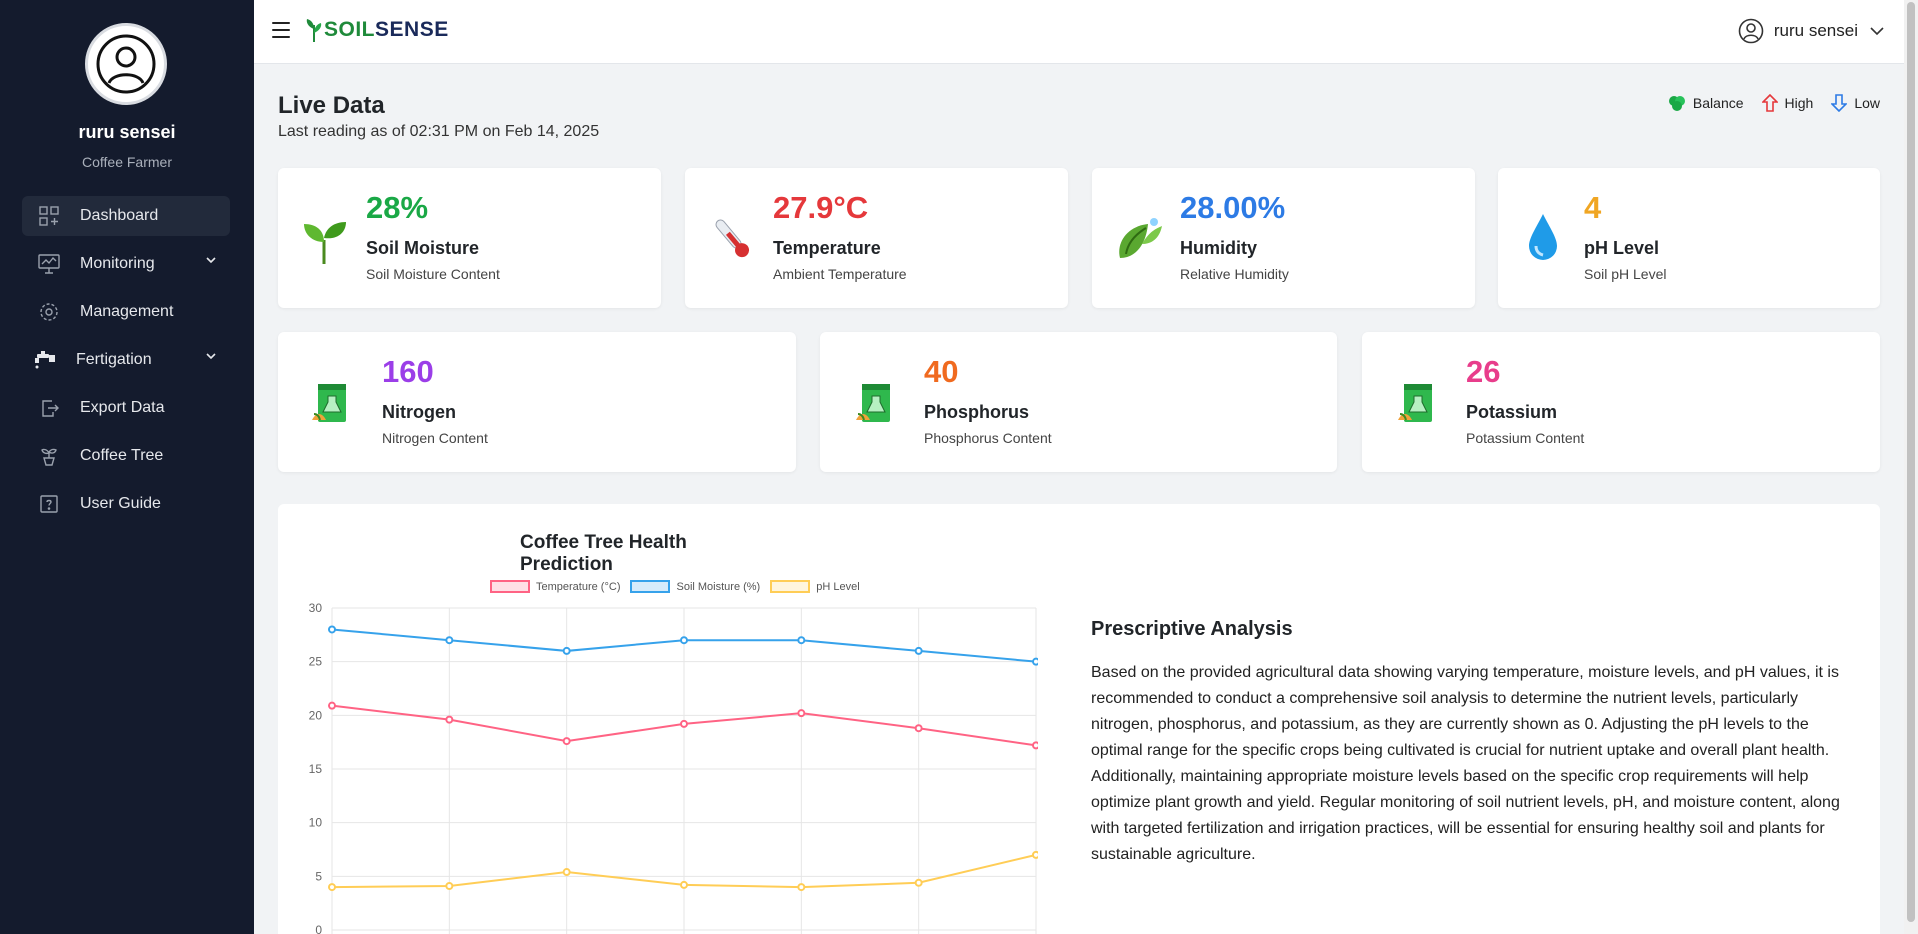 This screenshot has width=1918, height=934. I want to click on card-phosphorus: 40 Phosphorus Phosphorus Content, so click(1078, 402).